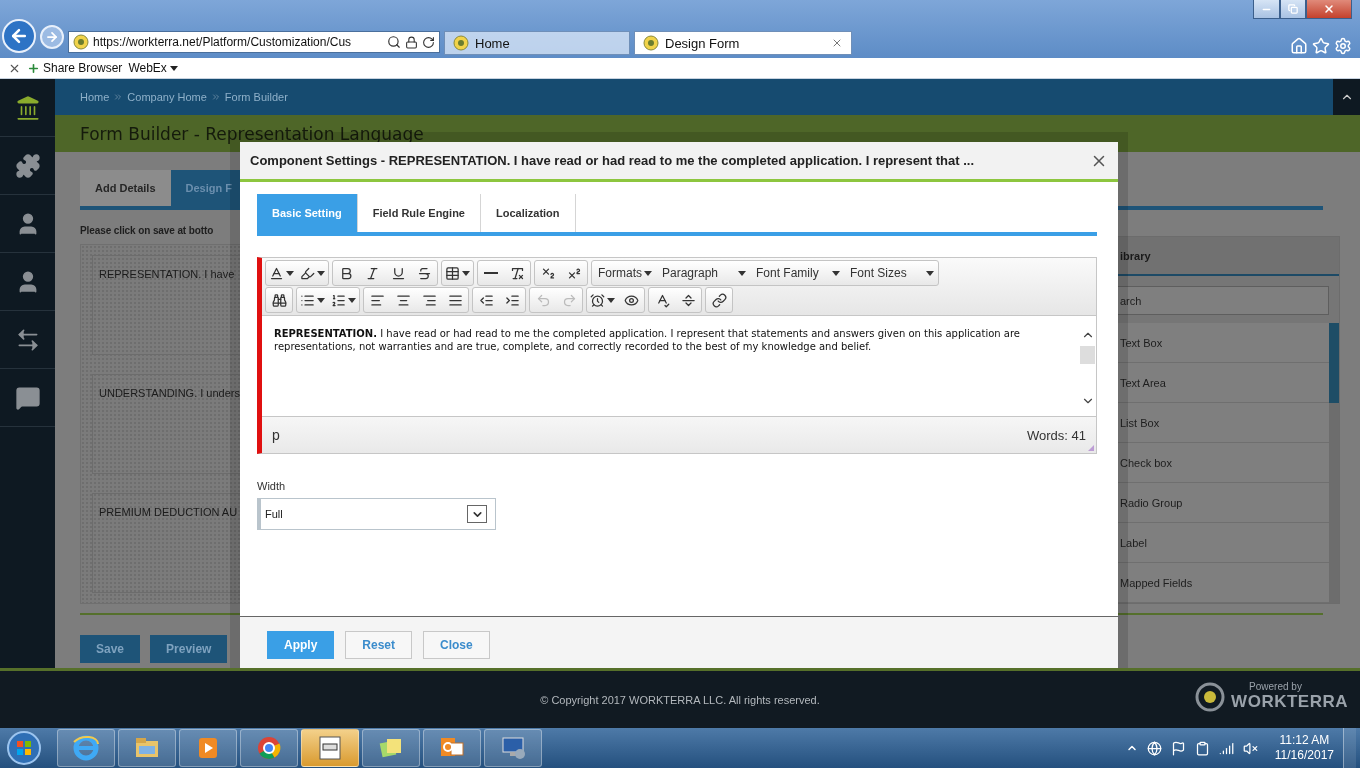 The image size is (1360, 768). What do you see at coordinates (27, 107) in the screenshot?
I see `bank-icon` at bounding box center [27, 107].